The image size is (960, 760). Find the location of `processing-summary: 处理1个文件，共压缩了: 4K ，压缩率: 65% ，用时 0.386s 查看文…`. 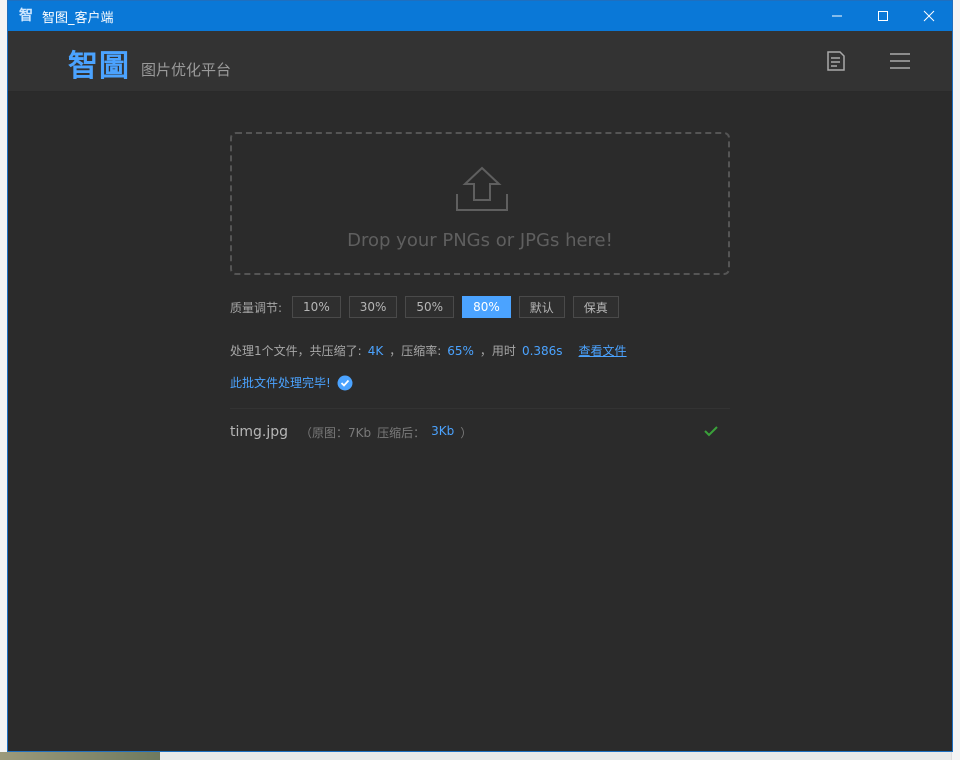

processing-summary: 处理1个文件，共压缩了: 4K ，压缩率: 65% ，用时 0.386s 查看文… is located at coordinates (428, 350).